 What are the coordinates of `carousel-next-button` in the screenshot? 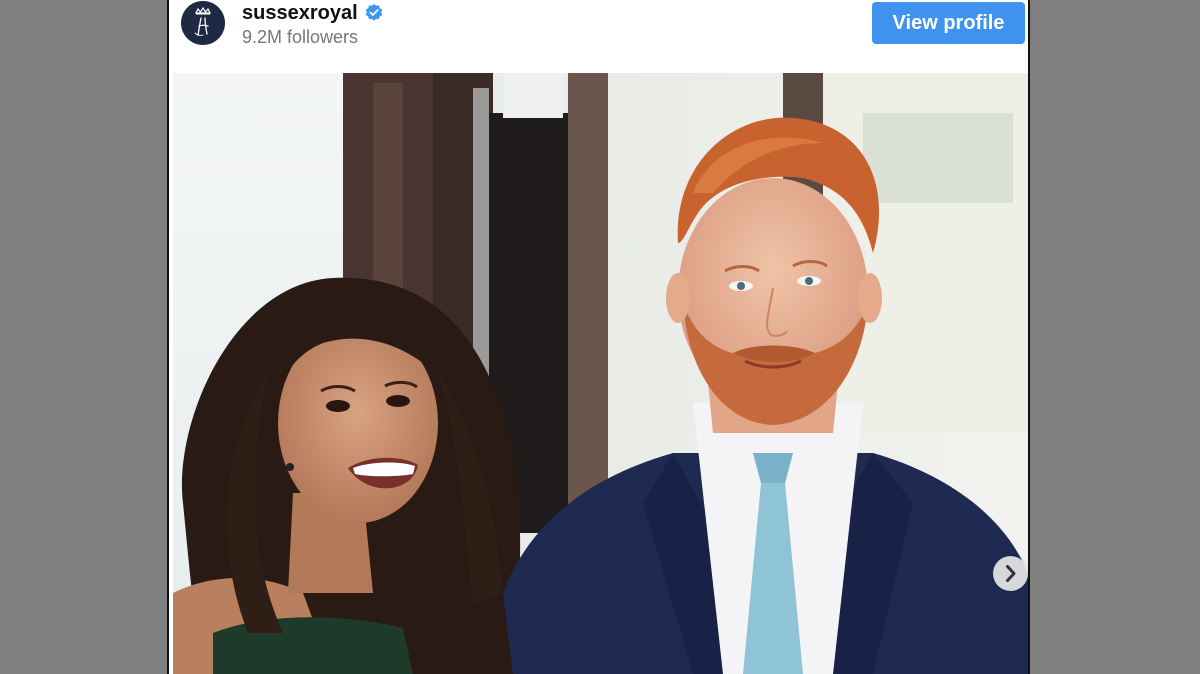 It's located at (1010, 573).